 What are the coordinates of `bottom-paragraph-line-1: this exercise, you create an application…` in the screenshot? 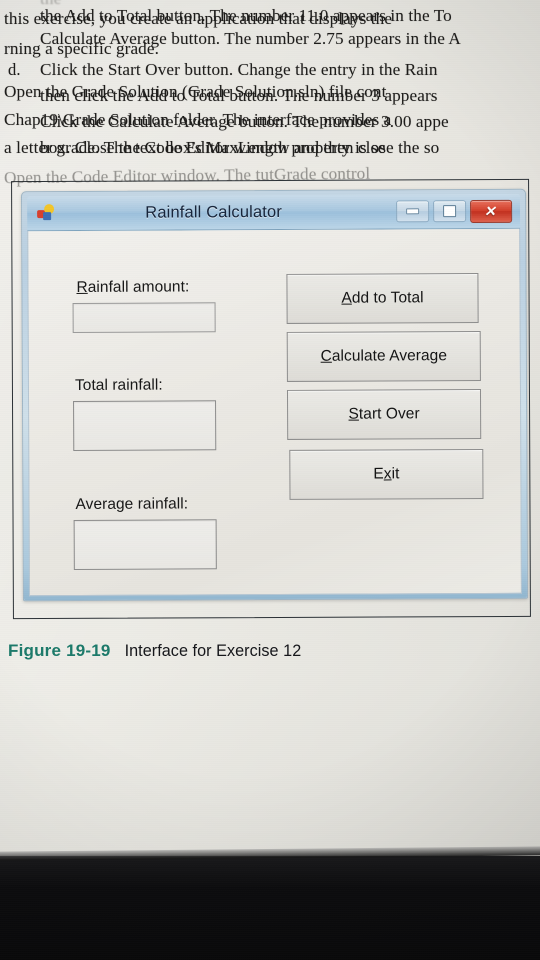 It's located at (198, 18).